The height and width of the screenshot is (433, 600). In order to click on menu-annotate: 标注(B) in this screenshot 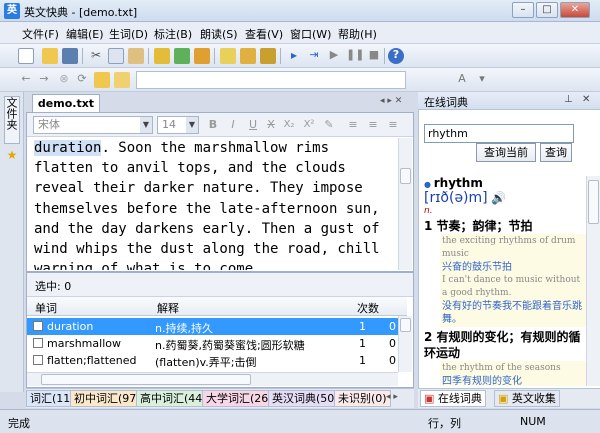, I will do `click(173, 34)`.